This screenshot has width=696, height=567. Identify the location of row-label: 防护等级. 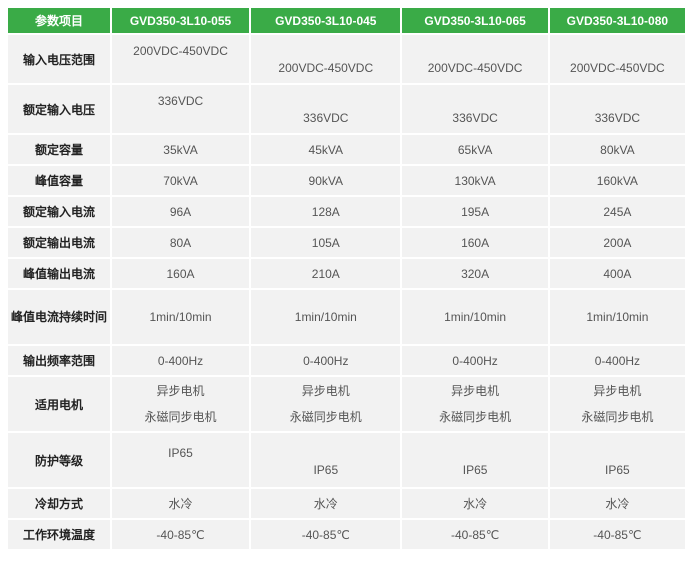
(59, 460).